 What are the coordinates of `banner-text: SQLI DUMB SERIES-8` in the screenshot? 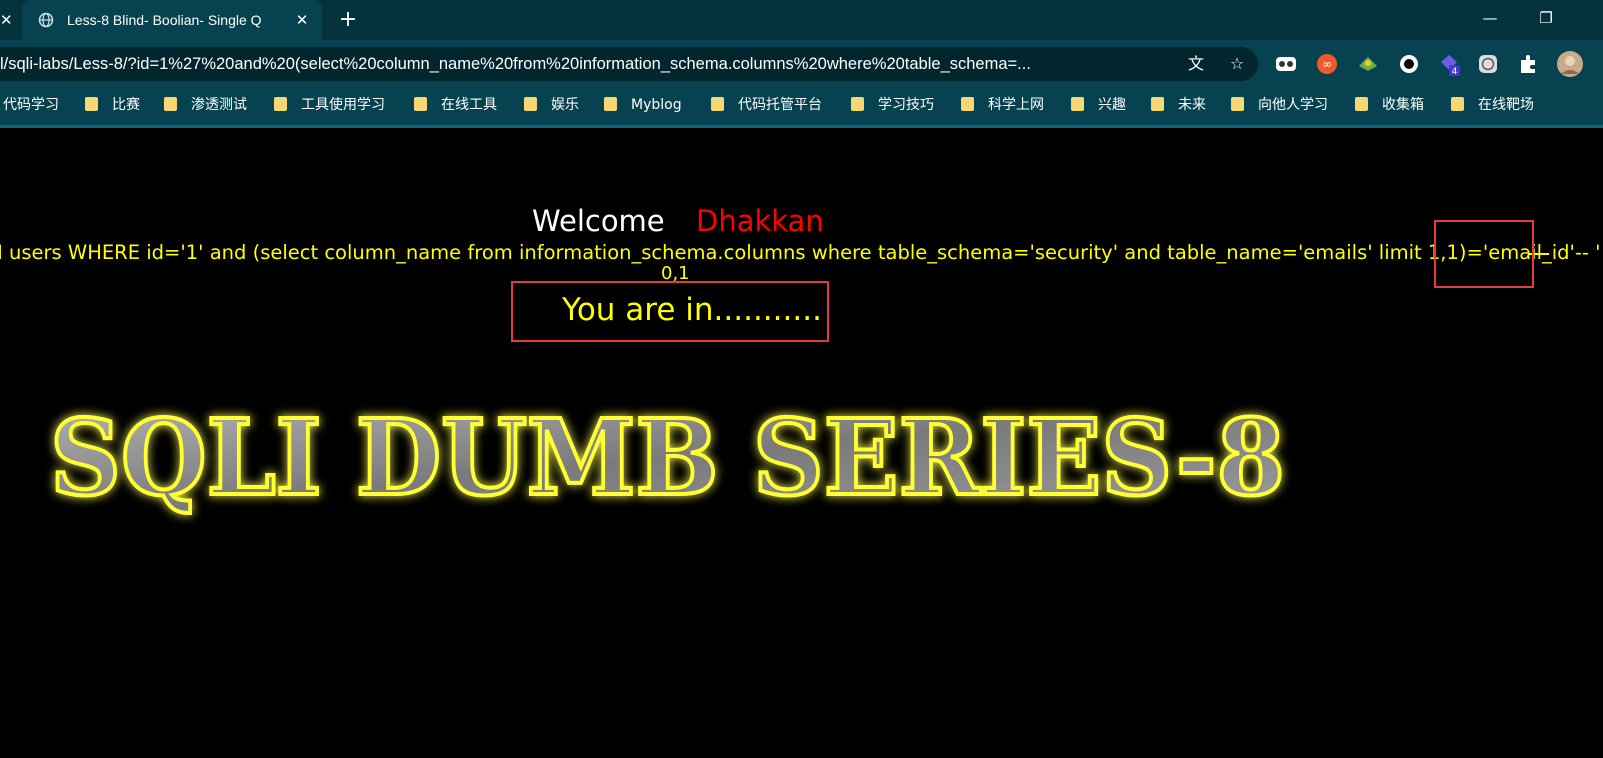 It's located at (667, 457).